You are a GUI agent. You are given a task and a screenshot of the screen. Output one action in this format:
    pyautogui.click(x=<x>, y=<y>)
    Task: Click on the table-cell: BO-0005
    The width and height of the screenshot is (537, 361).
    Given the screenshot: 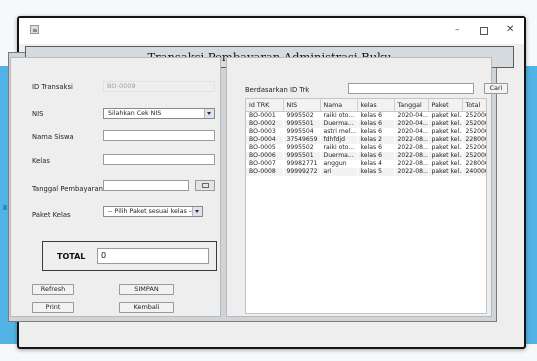 What is the action you would take?
    pyautogui.click(x=265, y=148)
    